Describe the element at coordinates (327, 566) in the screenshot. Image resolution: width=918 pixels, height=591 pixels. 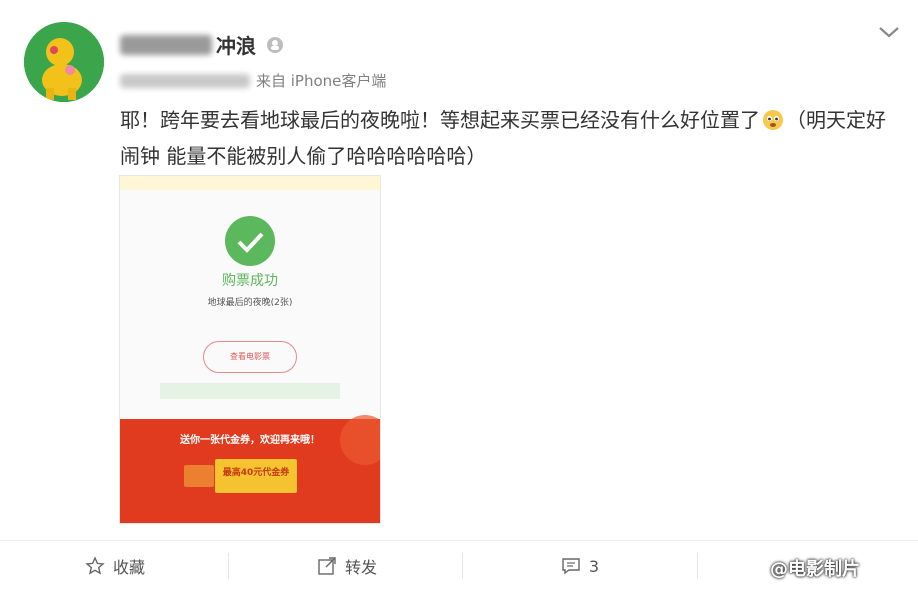
I see `share-icon` at that location.